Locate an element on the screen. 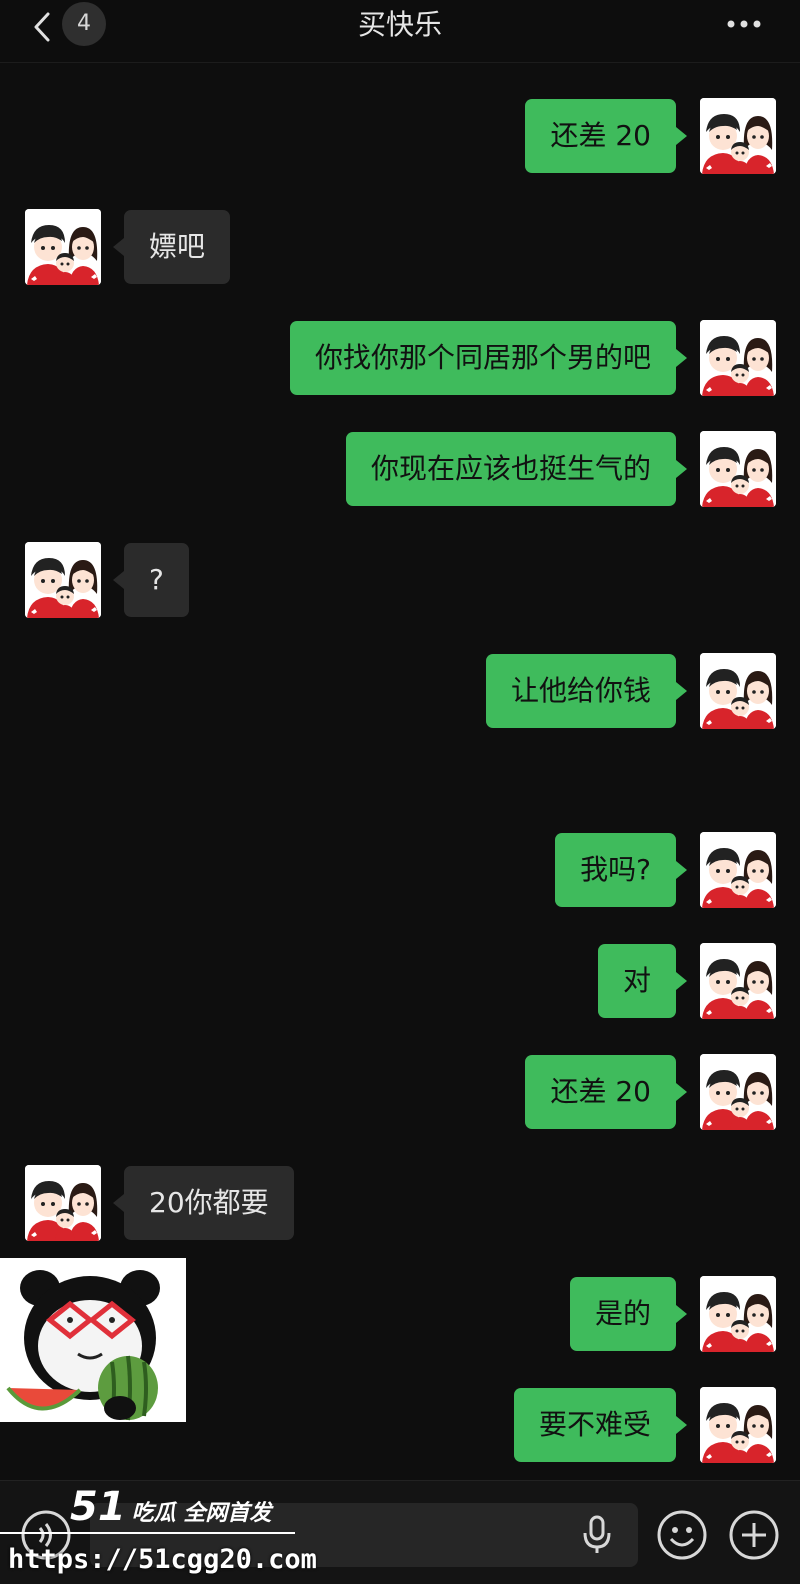 The image size is (800, 1584). message-outgoing: 你现在应该也挺生气的 is located at coordinates (400, 471).